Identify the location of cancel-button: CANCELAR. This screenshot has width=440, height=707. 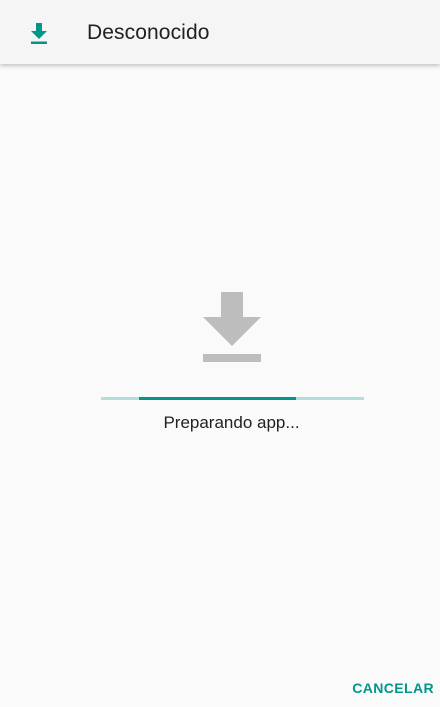
(393, 688).